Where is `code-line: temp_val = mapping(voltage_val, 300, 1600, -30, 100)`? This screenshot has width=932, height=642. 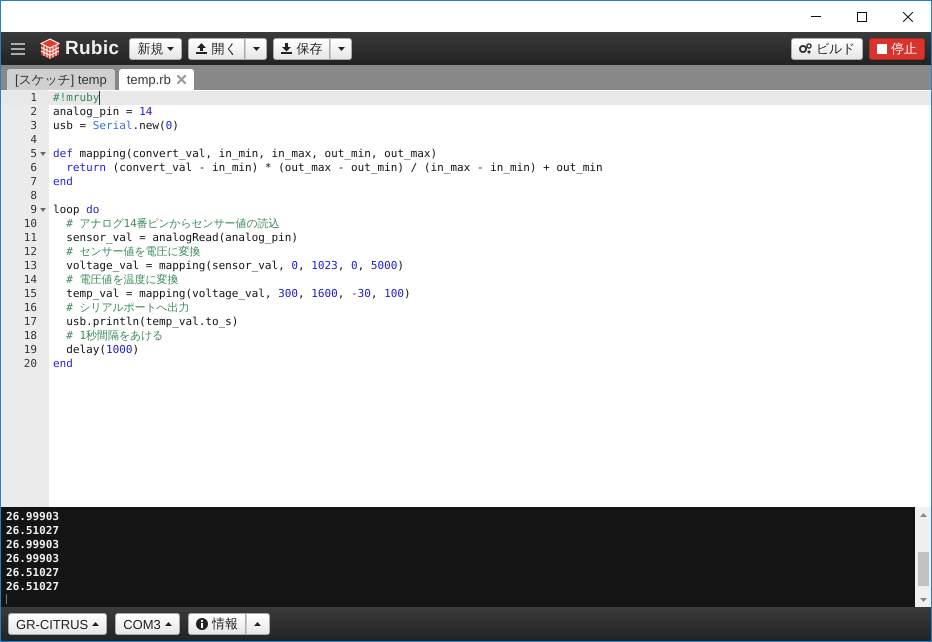 code-line: temp_val = mapping(voltage_val, 300, 1600, -30, 100) is located at coordinates (238, 294).